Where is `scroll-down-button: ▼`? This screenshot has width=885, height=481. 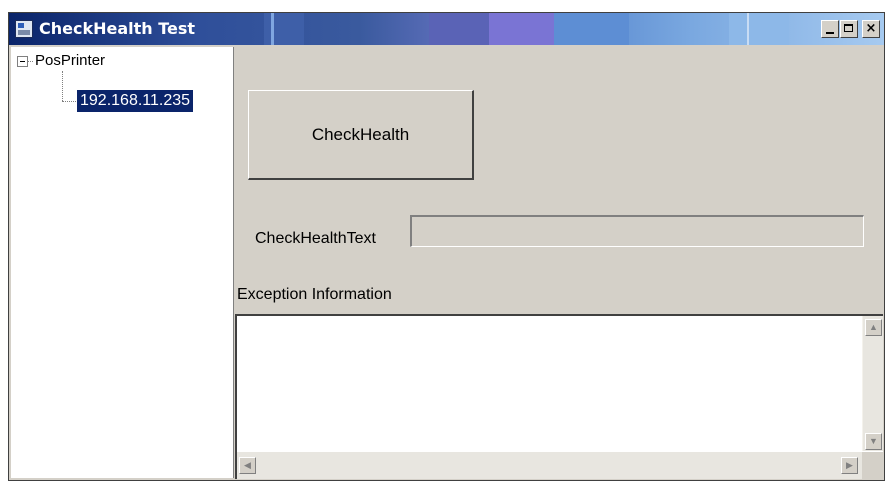 scroll-down-button: ▼ is located at coordinates (873, 441).